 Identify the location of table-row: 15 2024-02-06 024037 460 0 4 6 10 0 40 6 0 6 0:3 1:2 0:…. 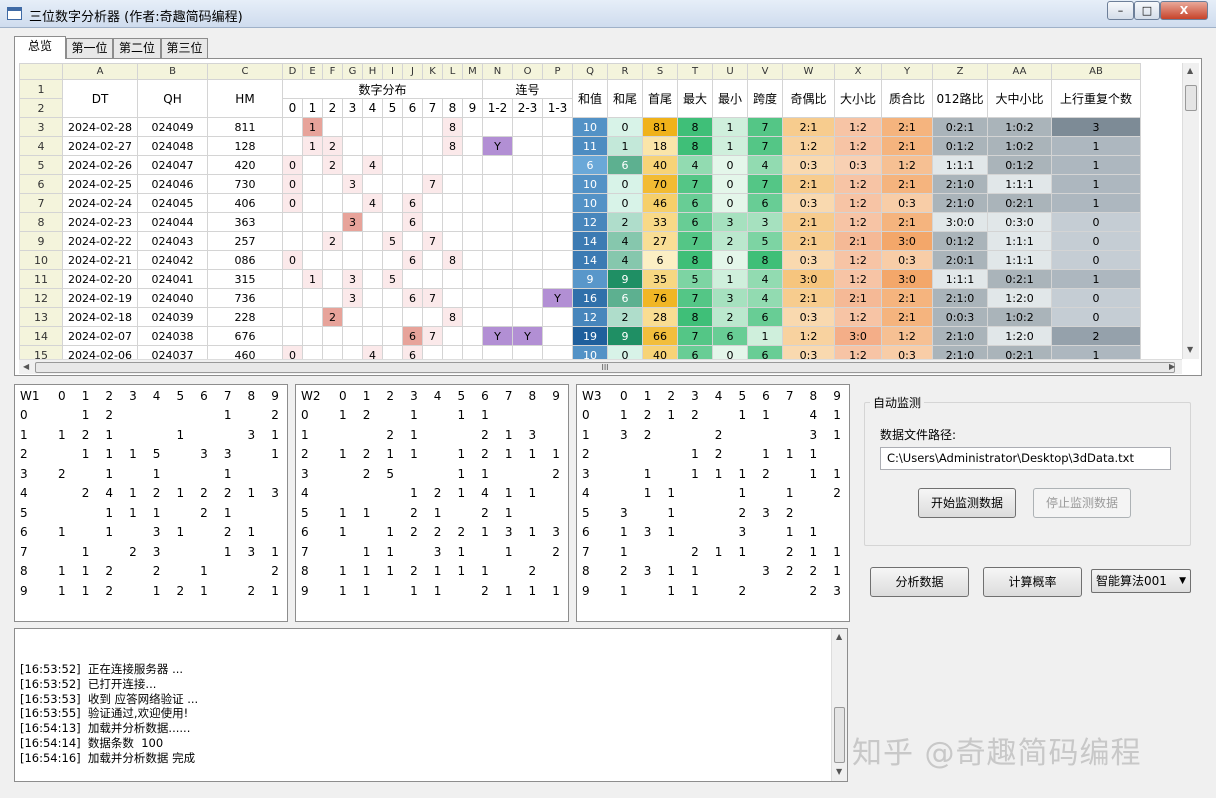
(580, 352).